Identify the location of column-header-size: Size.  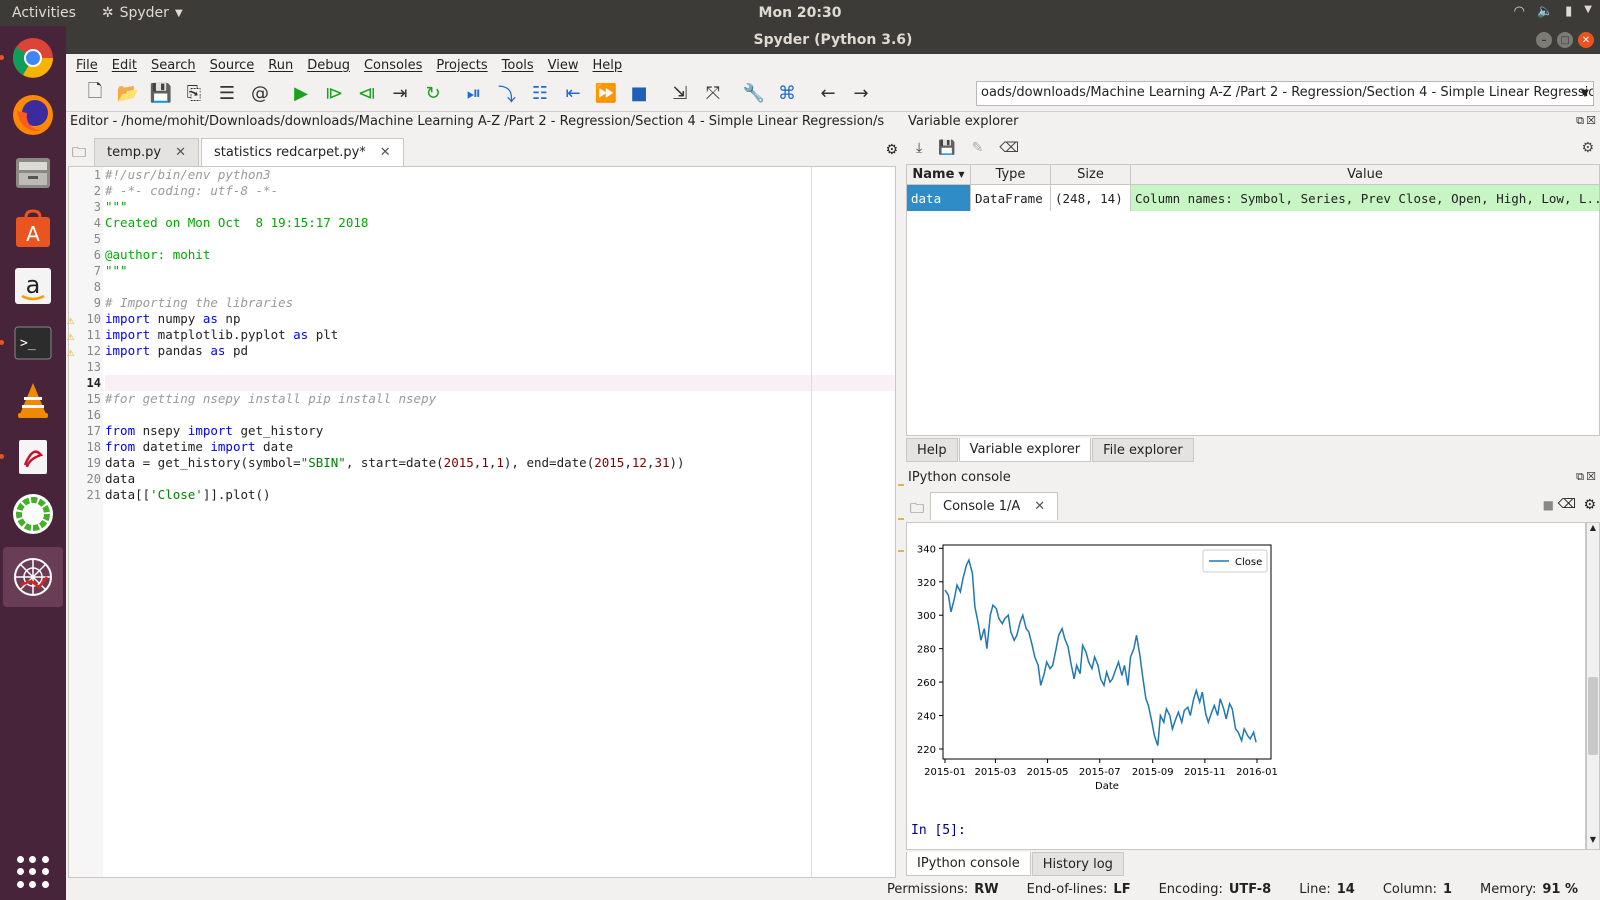
(1091, 174).